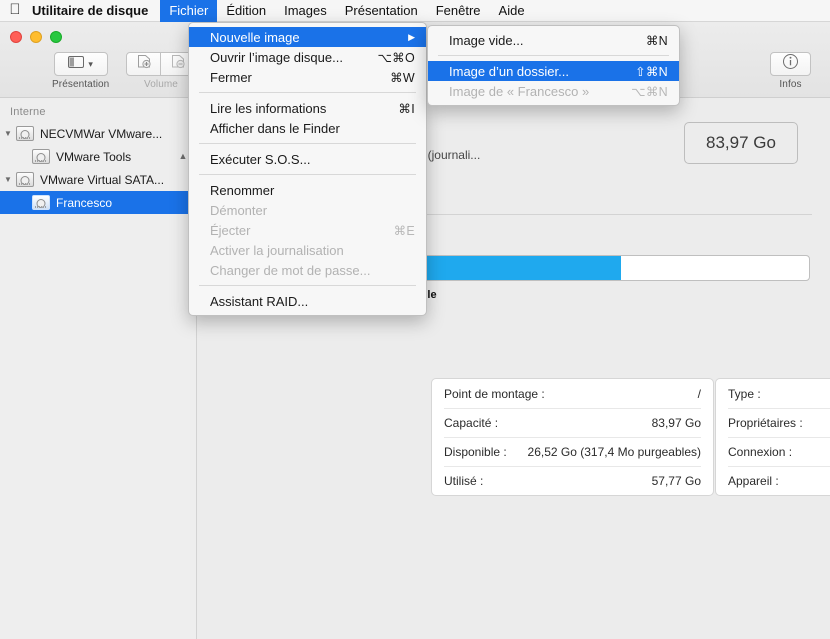  Describe the element at coordinates (760, 452) in the screenshot. I see `detail-label: Connexion :` at that location.